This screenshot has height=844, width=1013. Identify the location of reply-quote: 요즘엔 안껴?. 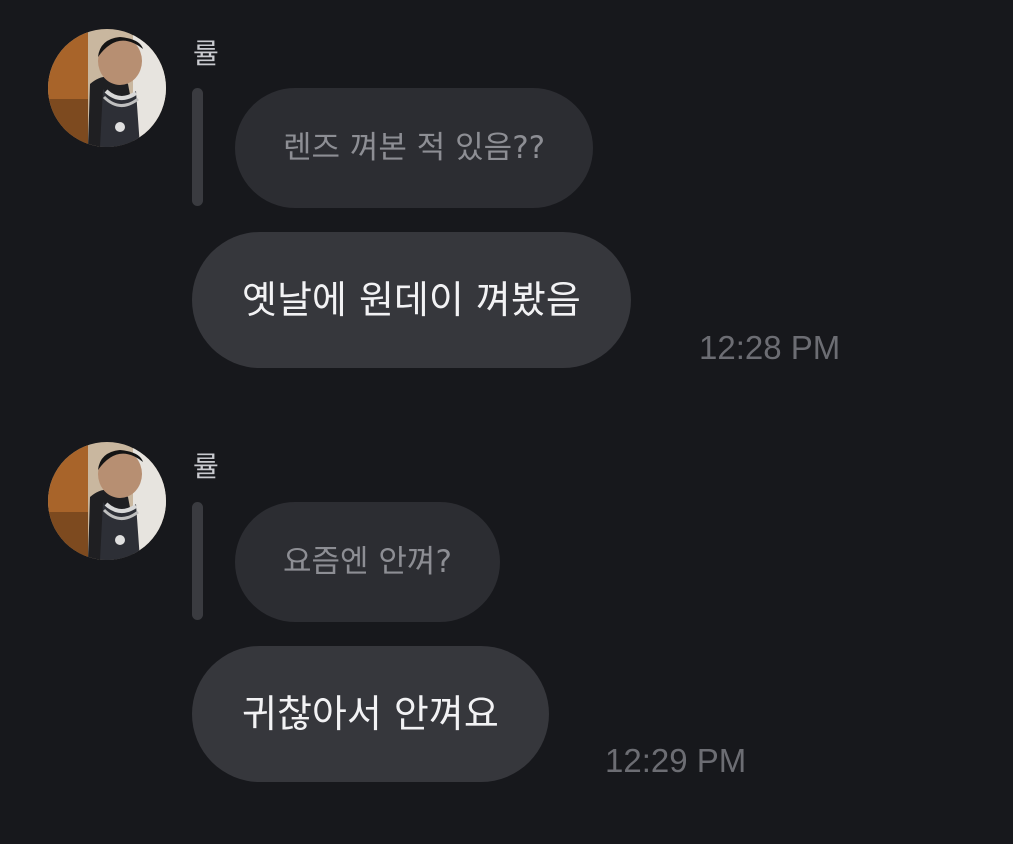
(367, 562).